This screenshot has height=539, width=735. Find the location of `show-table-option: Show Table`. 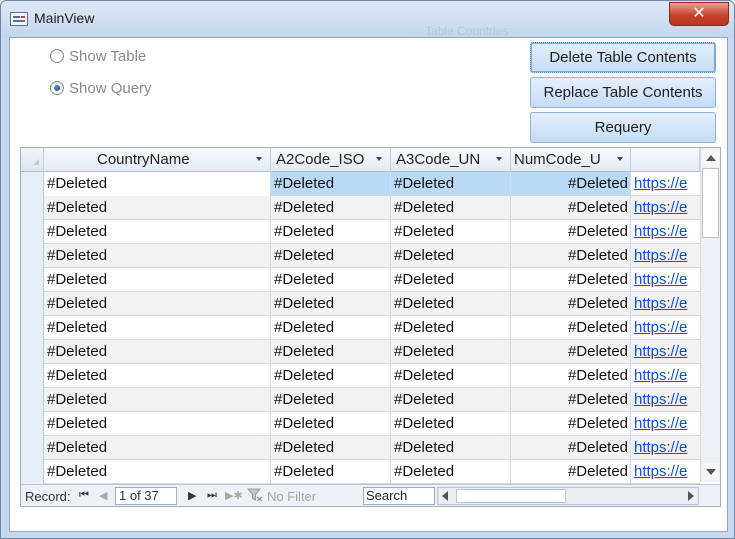

show-table-option: Show Table is located at coordinates (98, 56).